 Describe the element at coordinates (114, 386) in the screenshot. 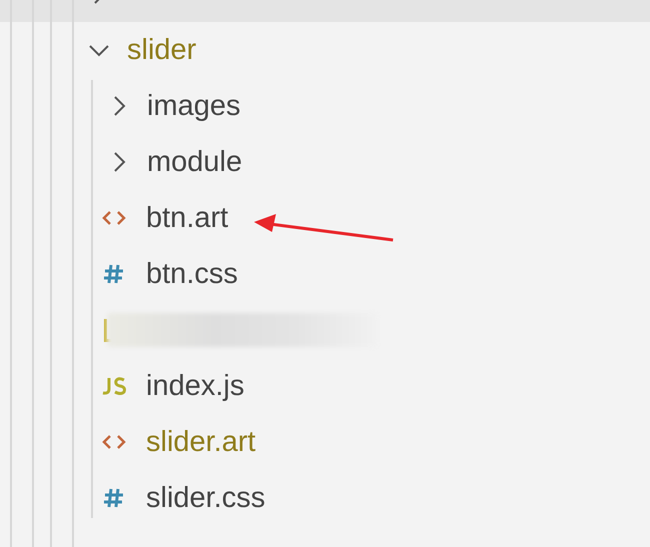

I see `js-file-icon` at that location.